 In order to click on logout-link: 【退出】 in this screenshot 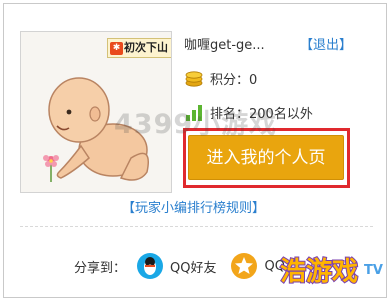, I will do `click(326, 43)`.